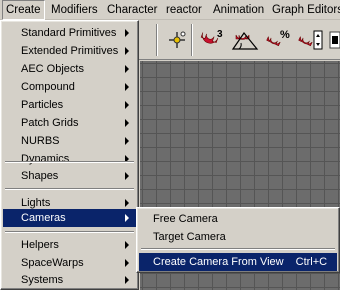 The height and width of the screenshot is (290, 340). I want to click on menu-item-label: Free Camera, so click(185, 219).